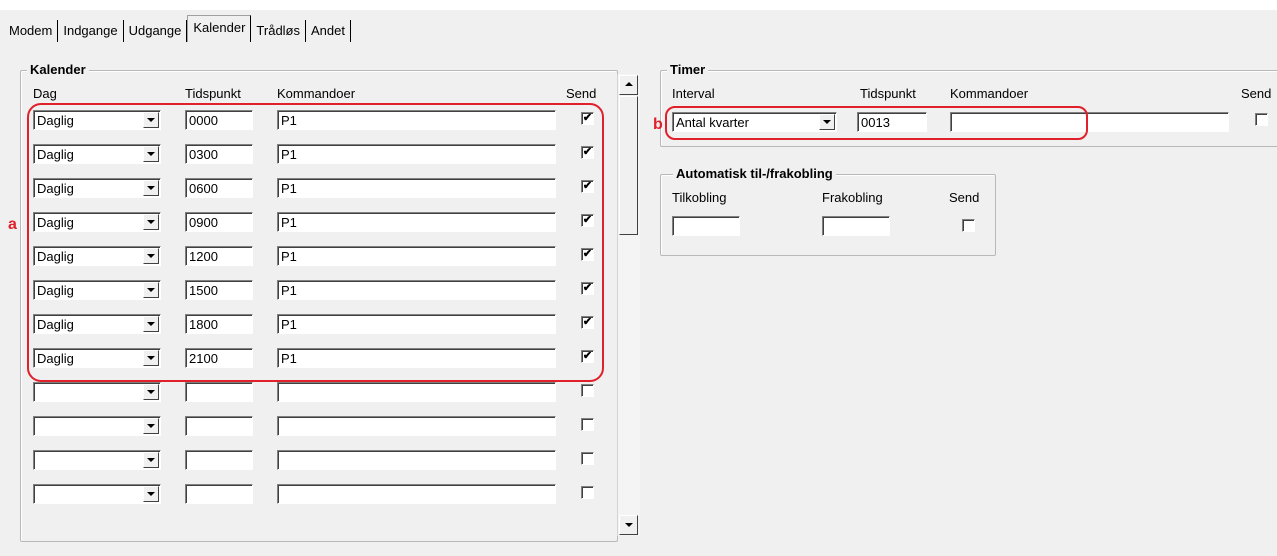 The height and width of the screenshot is (556, 1277). What do you see at coordinates (628, 305) in the screenshot?
I see `vertical-scrollbar` at bounding box center [628, 305].